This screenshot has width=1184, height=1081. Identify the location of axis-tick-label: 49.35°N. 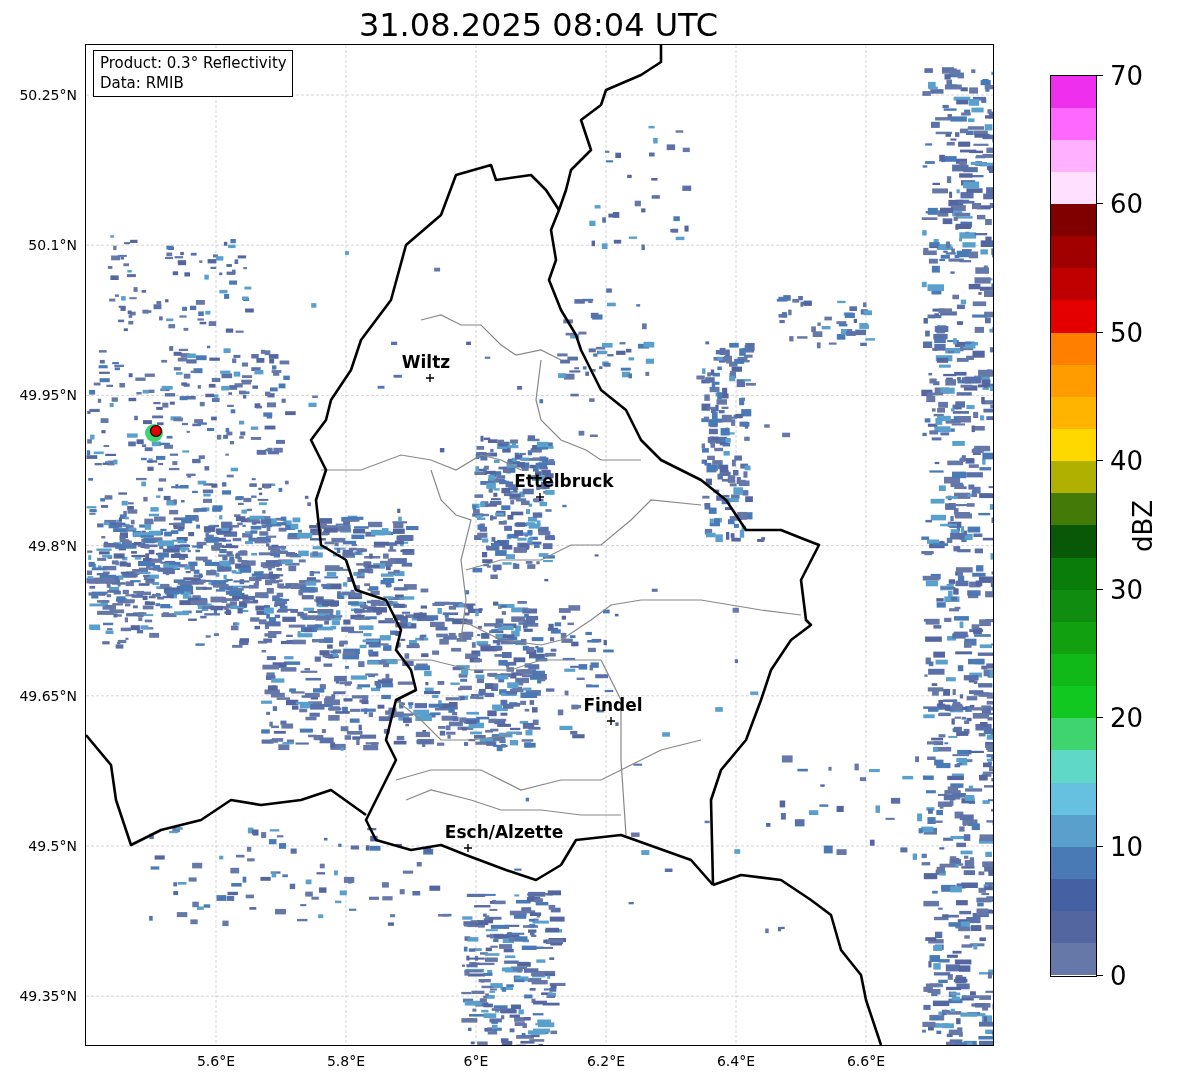
(48, 996).